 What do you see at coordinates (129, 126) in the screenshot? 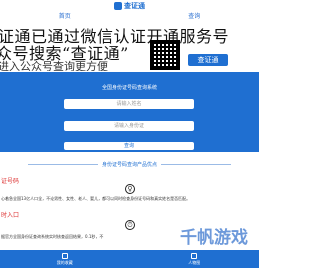
I see `id-input: 请输入身份证` at bounding box center [129, 126].